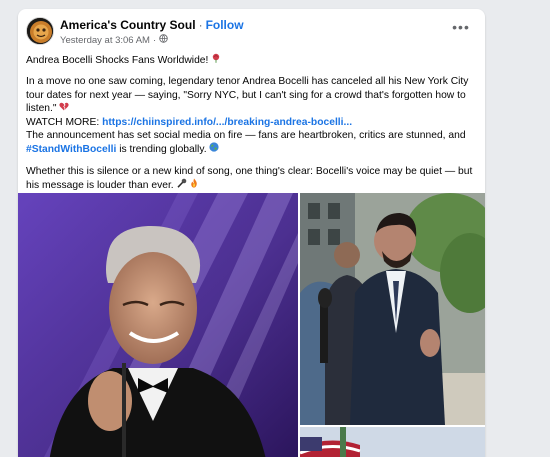 This screenshot has height=457, width=550. I want to click on post-photo-tertiary, so click(392, 442).